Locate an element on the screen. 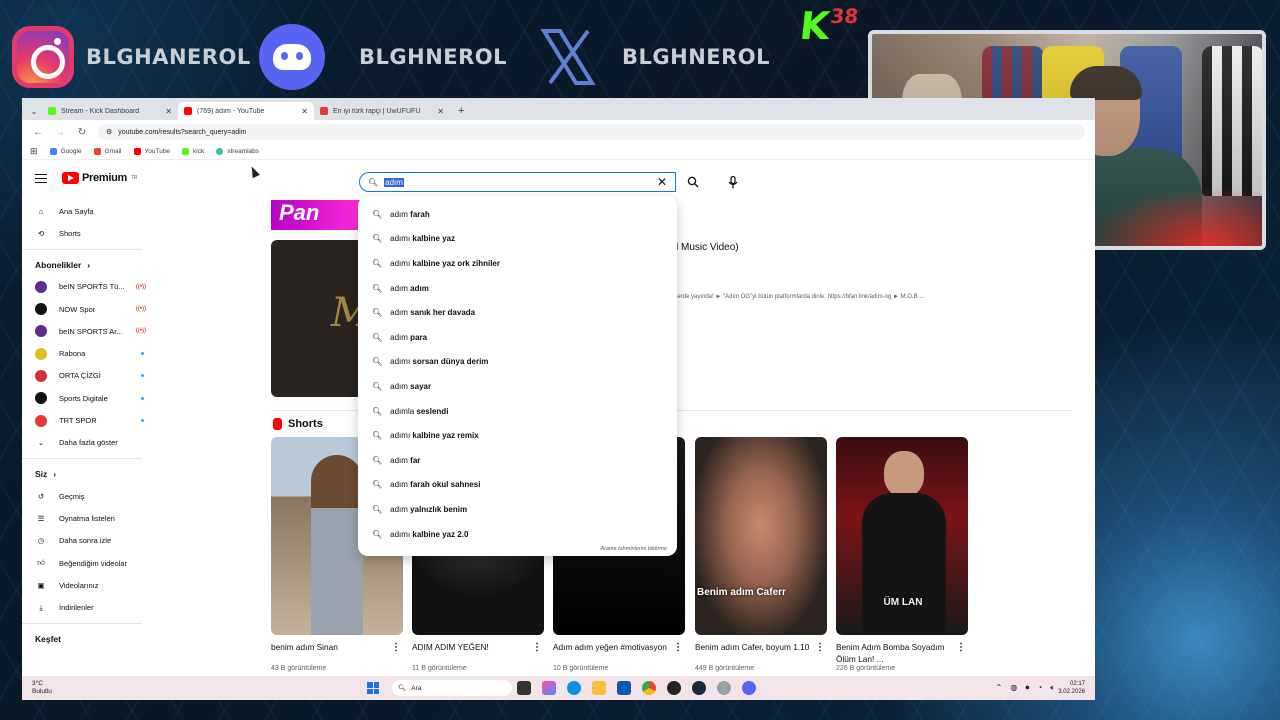 This screenshot has height=720, width=1280. subscriptions-header: Abonelikler › is located at coordinates (87, 265).